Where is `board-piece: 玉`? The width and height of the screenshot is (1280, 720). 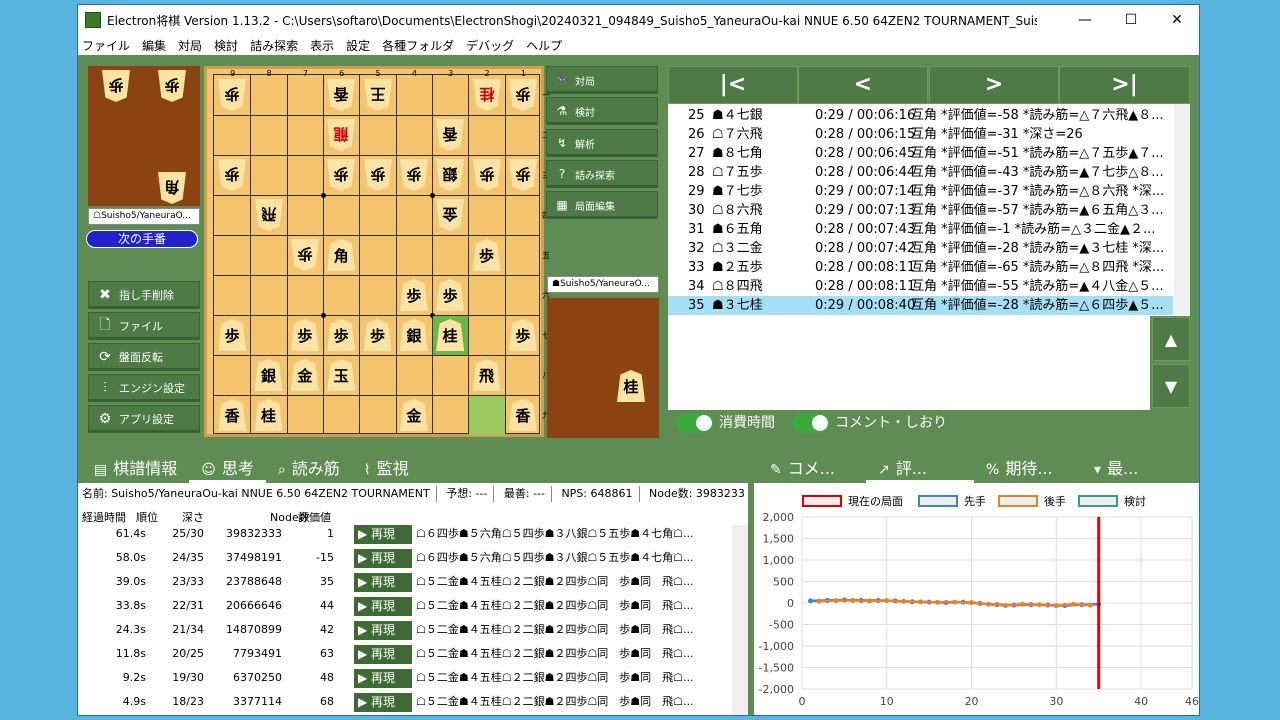
board-piece: 玉 is located at coordinates (341, 375).